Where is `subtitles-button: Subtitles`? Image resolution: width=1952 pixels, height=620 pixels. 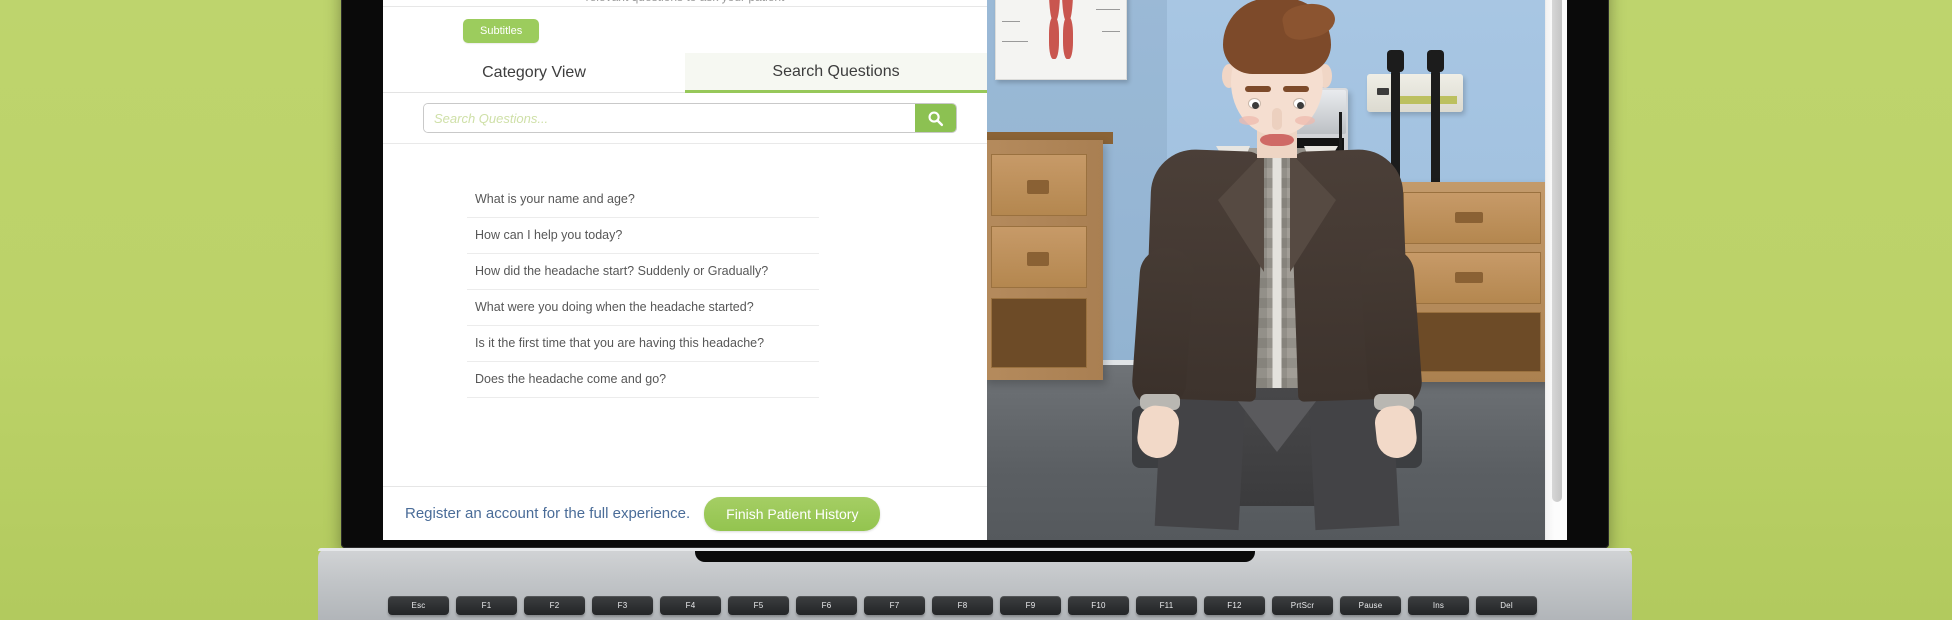
subtitles-button: Subtitles is located at coordinates (501, 31).